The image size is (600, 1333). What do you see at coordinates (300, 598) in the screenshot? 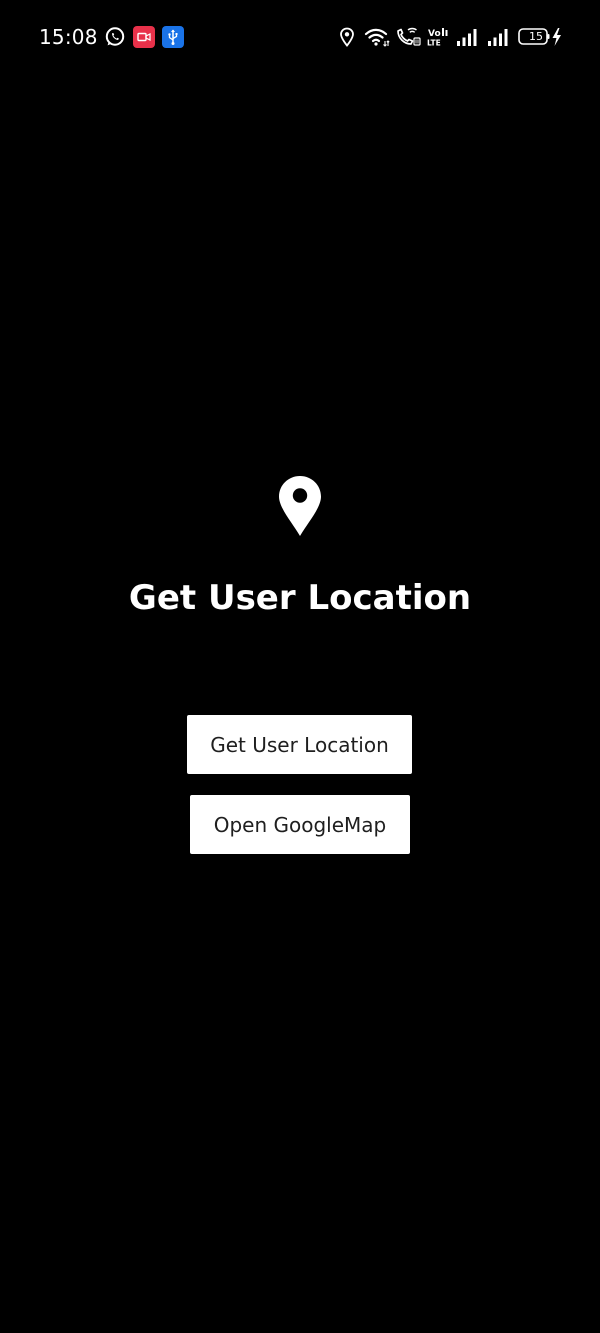
I see `page-title: Get User Location` at bounding box center [300, 598].